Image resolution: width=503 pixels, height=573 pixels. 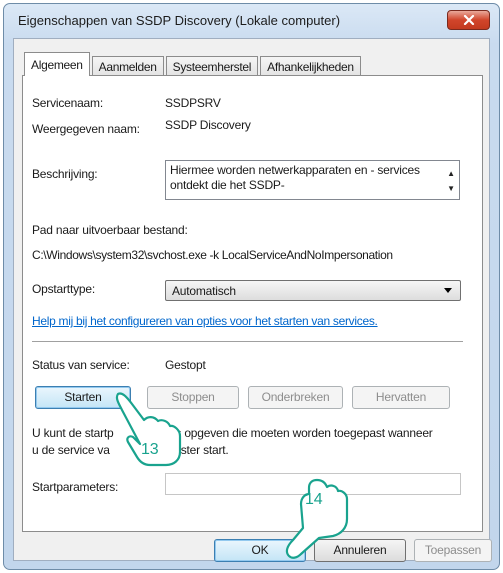 What do you see at coordinates (73, 433) in the screenshot?
I see `params-hint-line1-start: U kunt de startp` at bounding box center [73, 433].